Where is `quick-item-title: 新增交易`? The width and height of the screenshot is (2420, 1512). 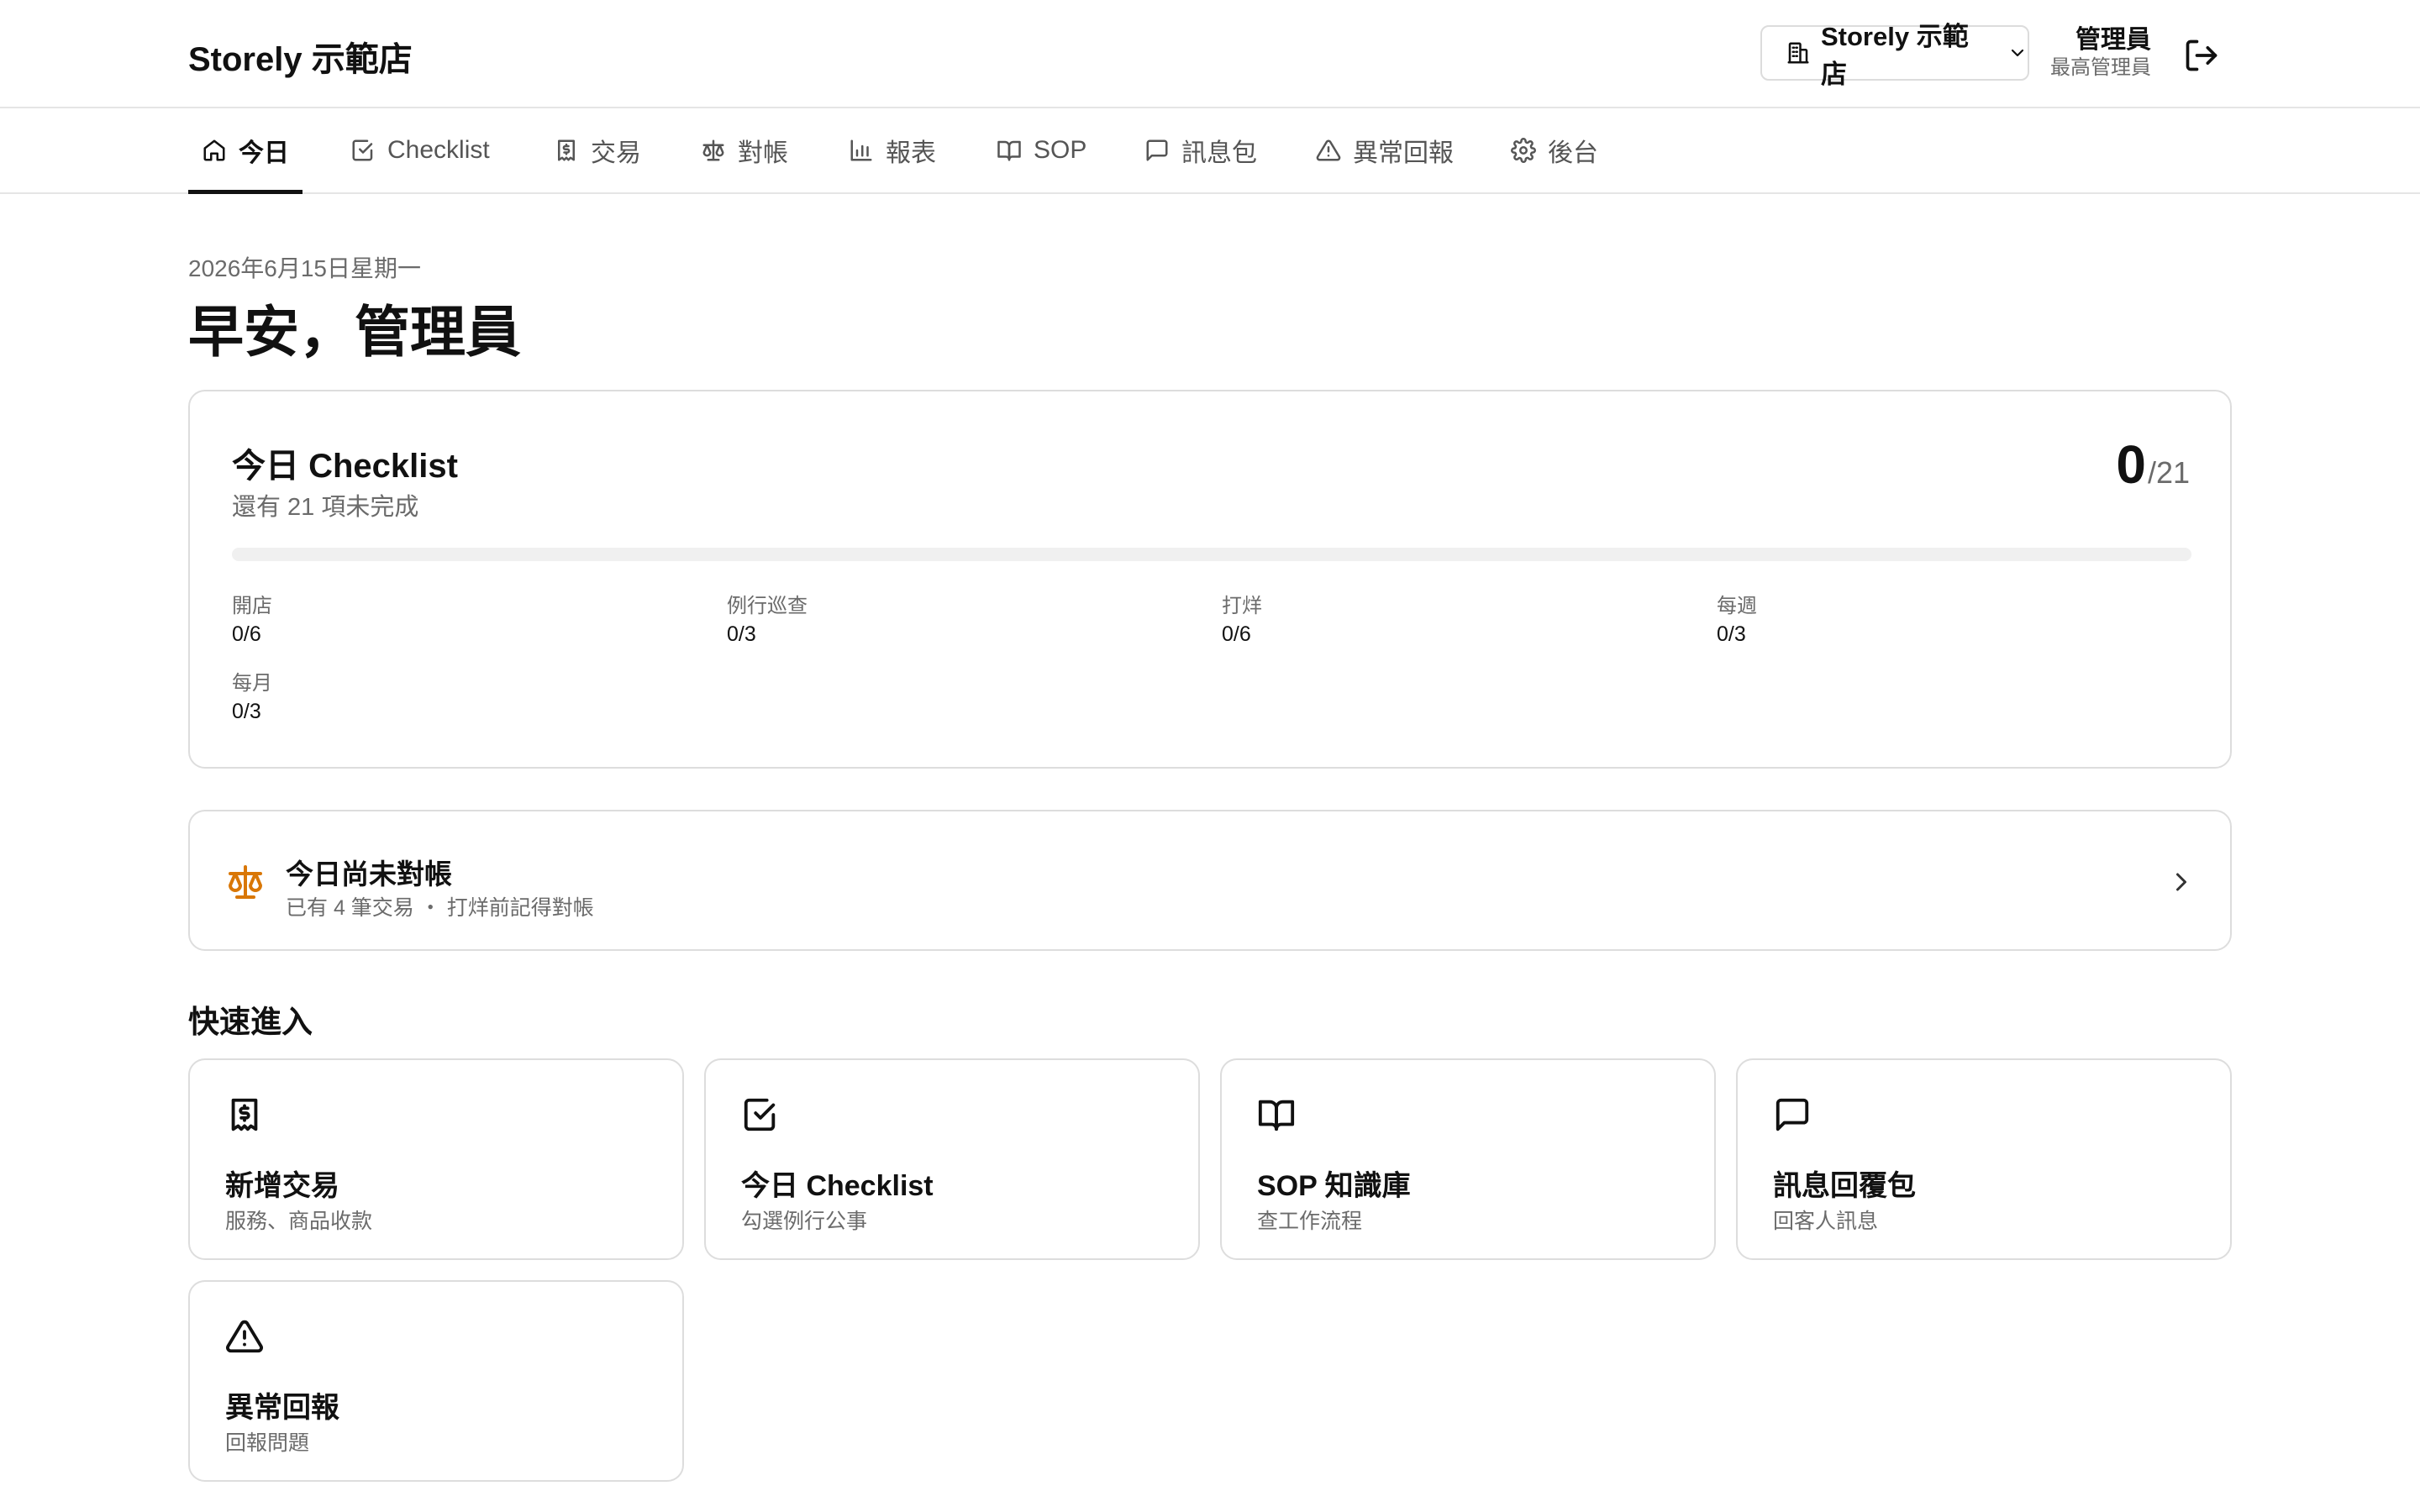 quick-item-title: 新增交易 is located at coordinates (282, 1186).